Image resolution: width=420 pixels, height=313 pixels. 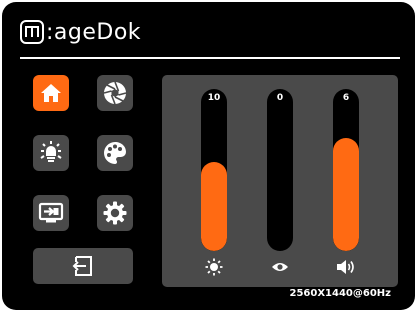 I want to click on palette-icon, so click(x=115, y=153).